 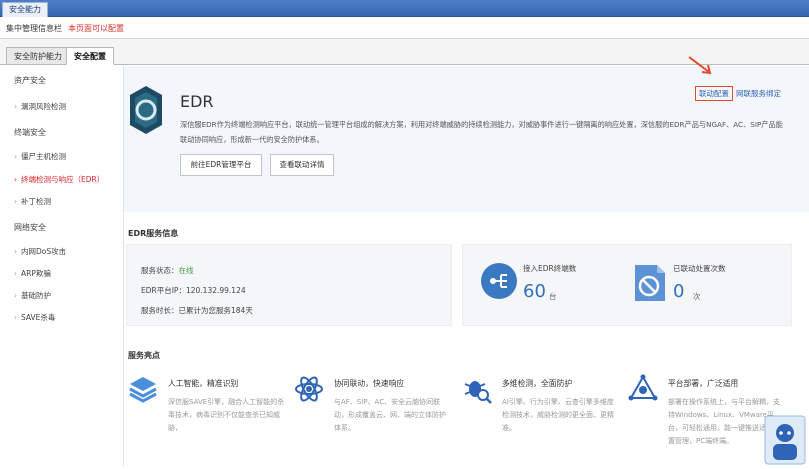 What do you see at coordinates (30, 80) in the screenshot?
I see `sidebar-group-asset: 资产安全` at bounding box center [30, 80].